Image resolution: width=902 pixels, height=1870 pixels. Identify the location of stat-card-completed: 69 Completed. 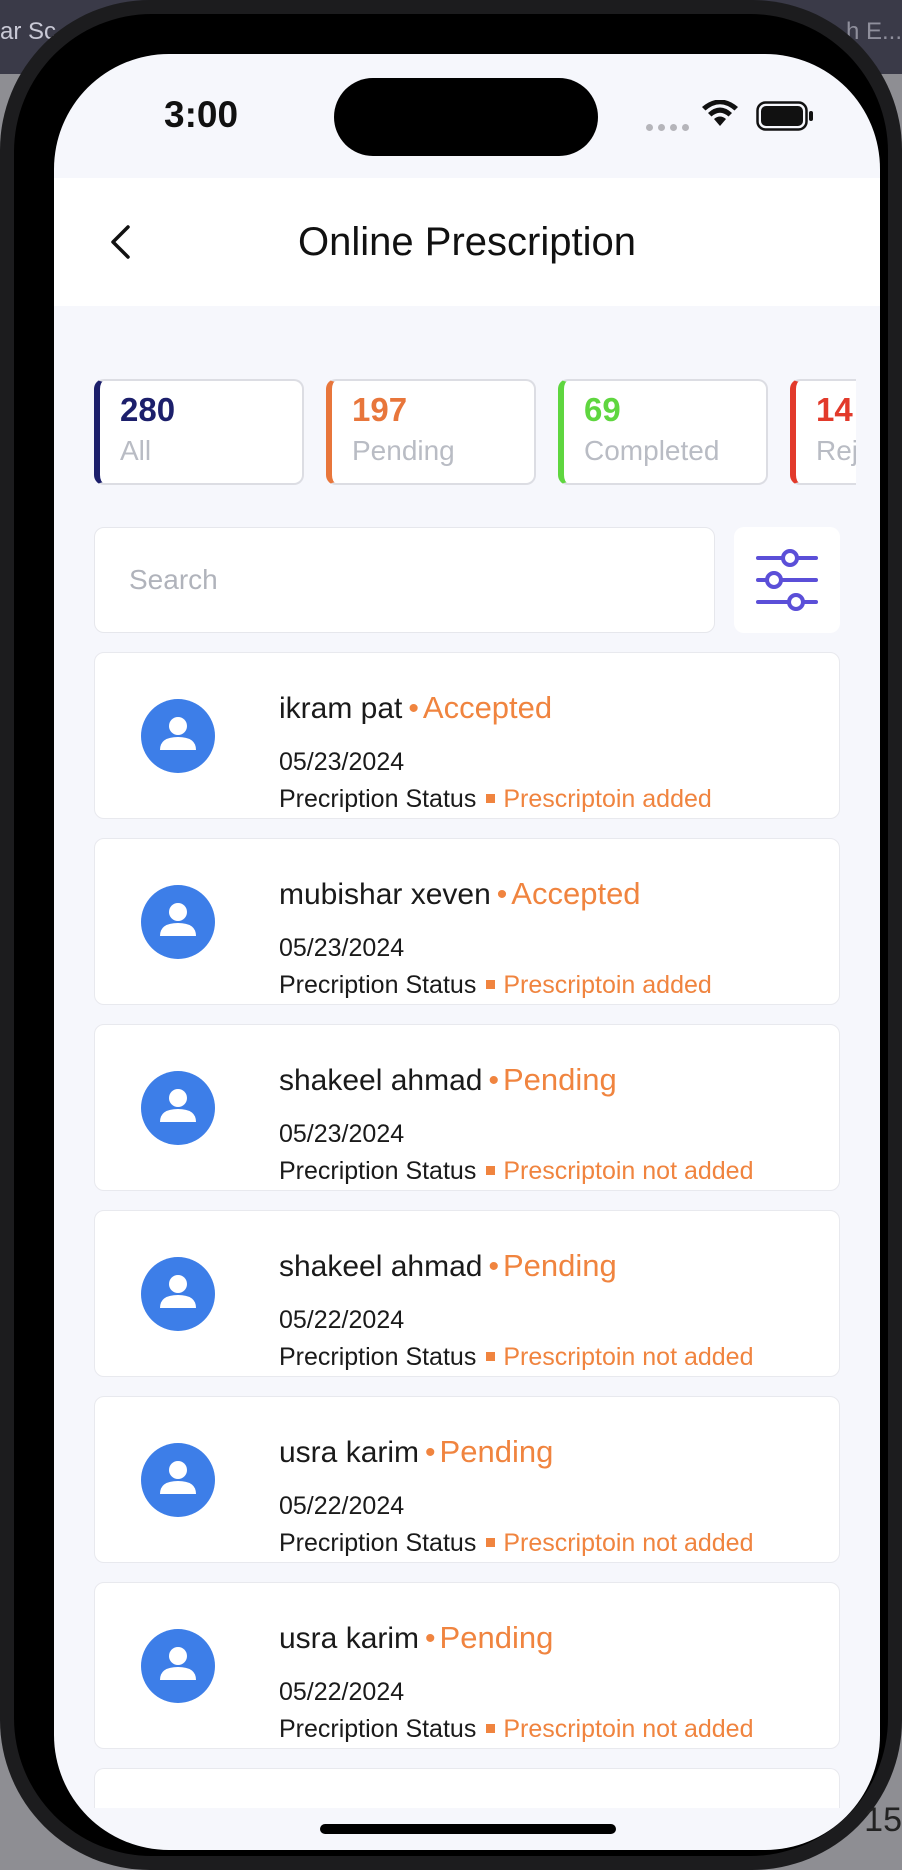
(663, 432).